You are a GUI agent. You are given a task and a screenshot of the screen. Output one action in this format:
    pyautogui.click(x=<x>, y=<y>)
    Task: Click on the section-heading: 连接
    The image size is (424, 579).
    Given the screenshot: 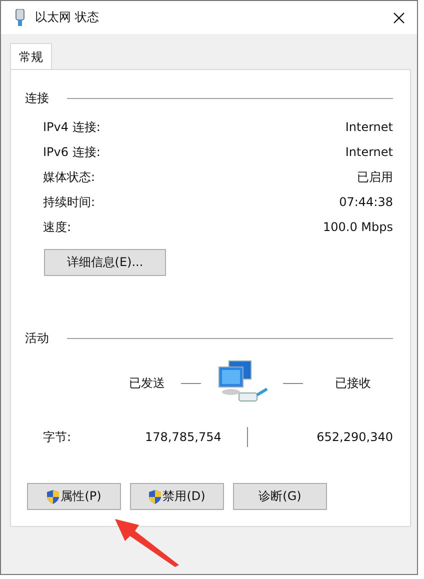 What is the action you would take?
    pyautogui.click(x=37, y=98)
    